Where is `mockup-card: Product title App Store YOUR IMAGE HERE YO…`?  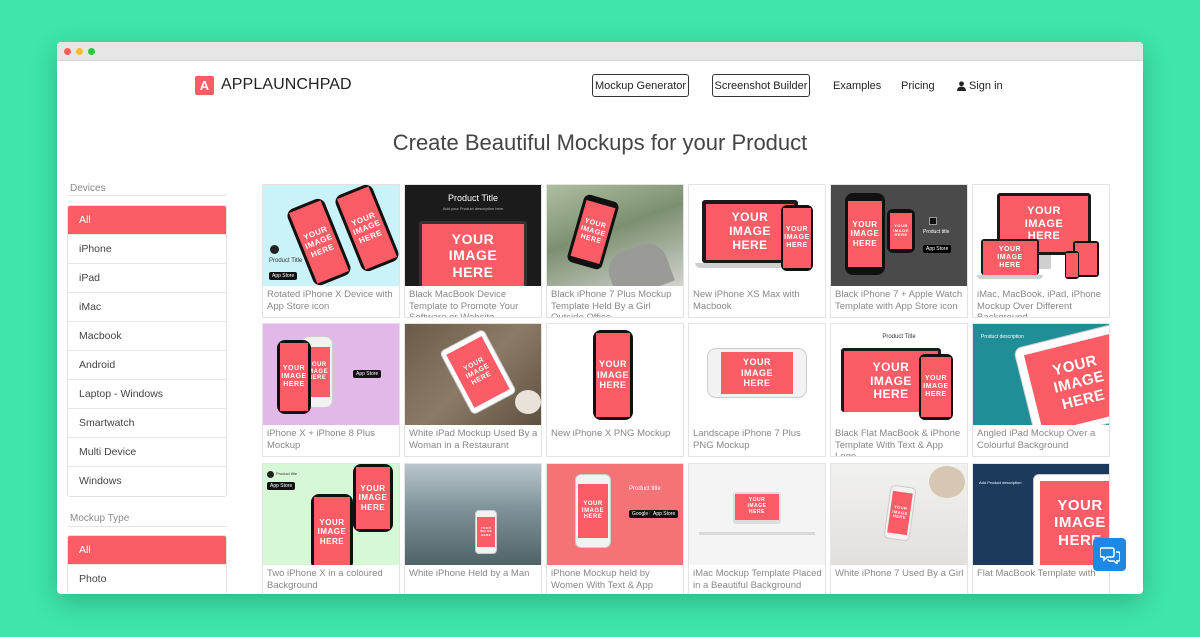
mockup-card: Product title App Store YOUR IMAGE HERE YO… is located at coordinates (331, 528).